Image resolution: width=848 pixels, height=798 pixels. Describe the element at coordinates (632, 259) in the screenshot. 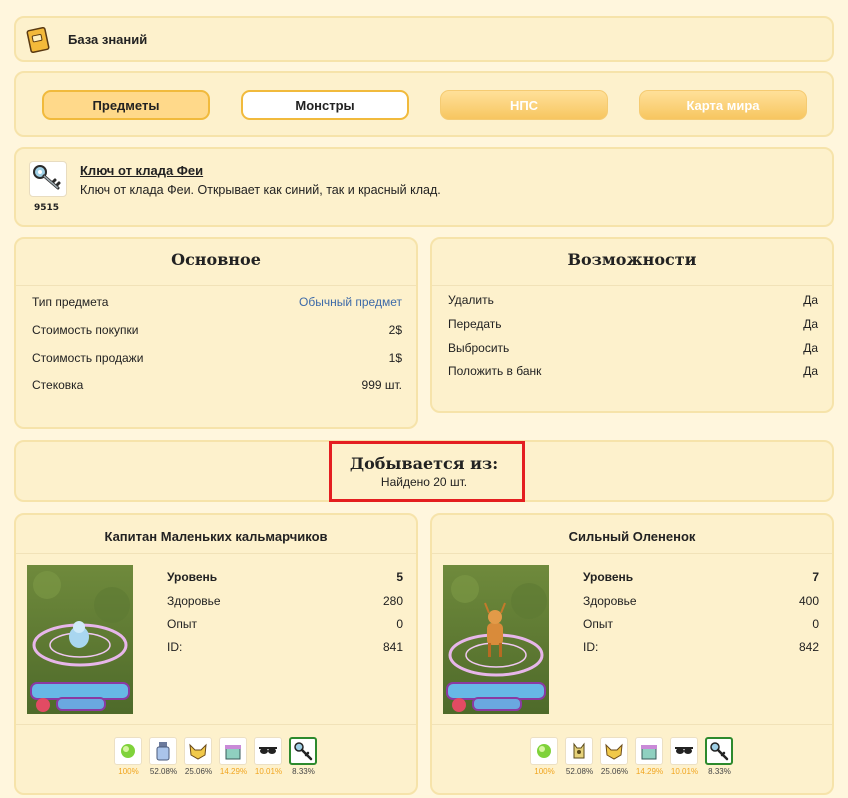

I see `capabilities-title: Возможности` at that location.